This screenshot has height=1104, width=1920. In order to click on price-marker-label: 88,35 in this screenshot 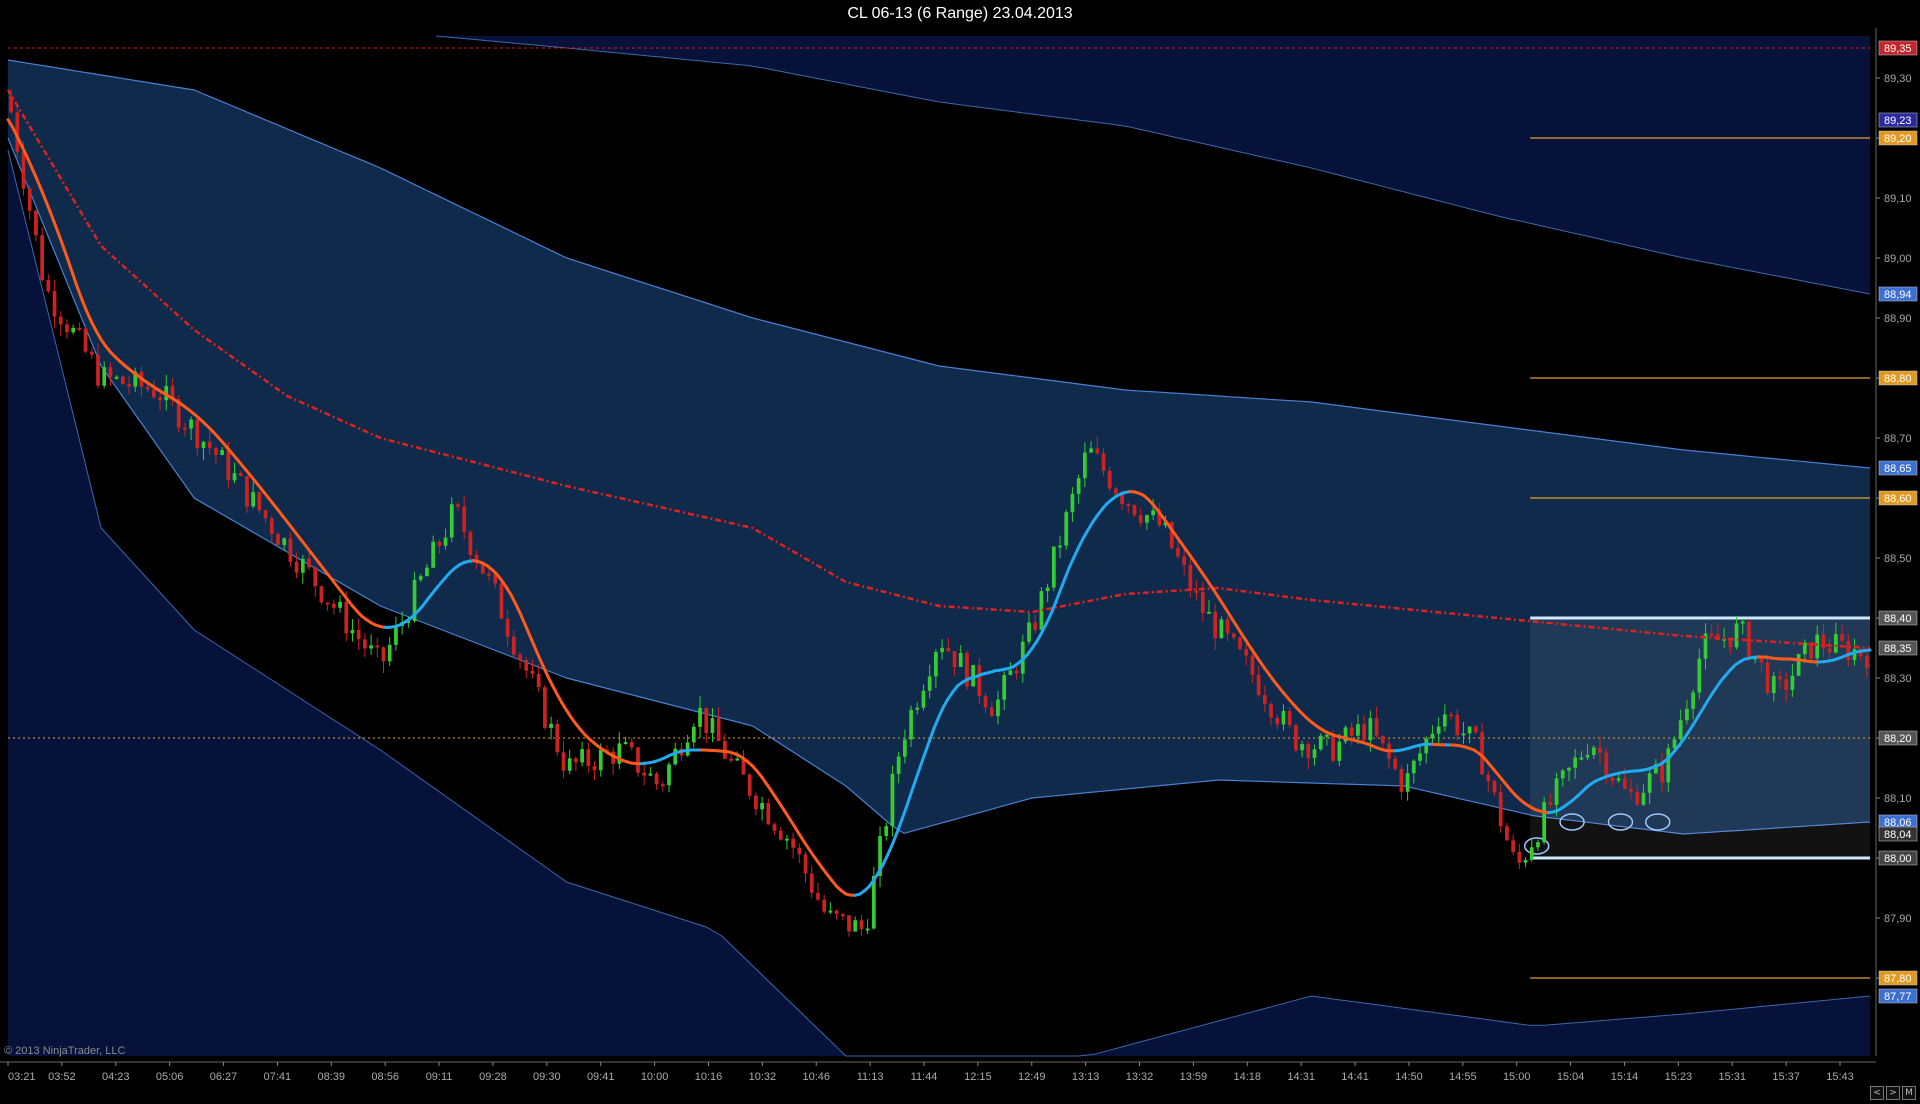, I will do `click(1898, 649)`.